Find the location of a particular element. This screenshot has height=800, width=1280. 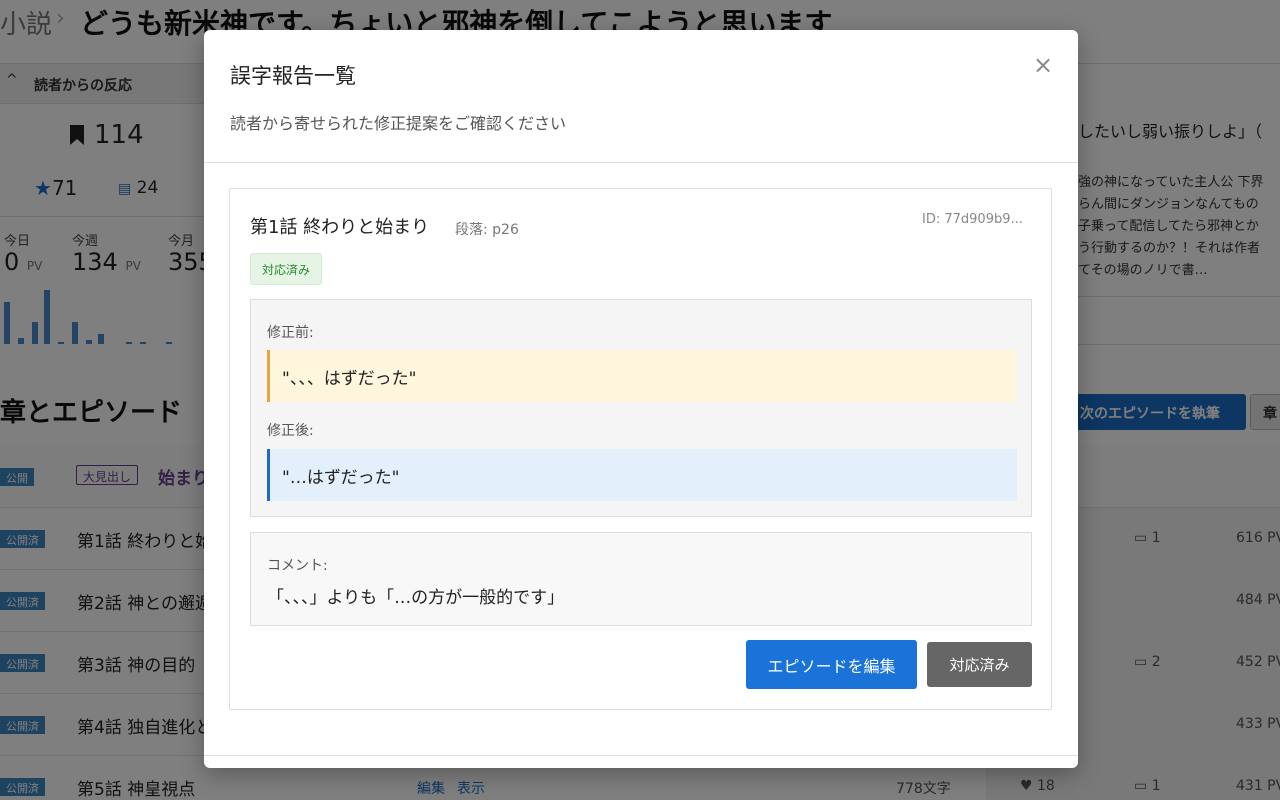

before-label: 修正前: is located at coordinates (290, 333).